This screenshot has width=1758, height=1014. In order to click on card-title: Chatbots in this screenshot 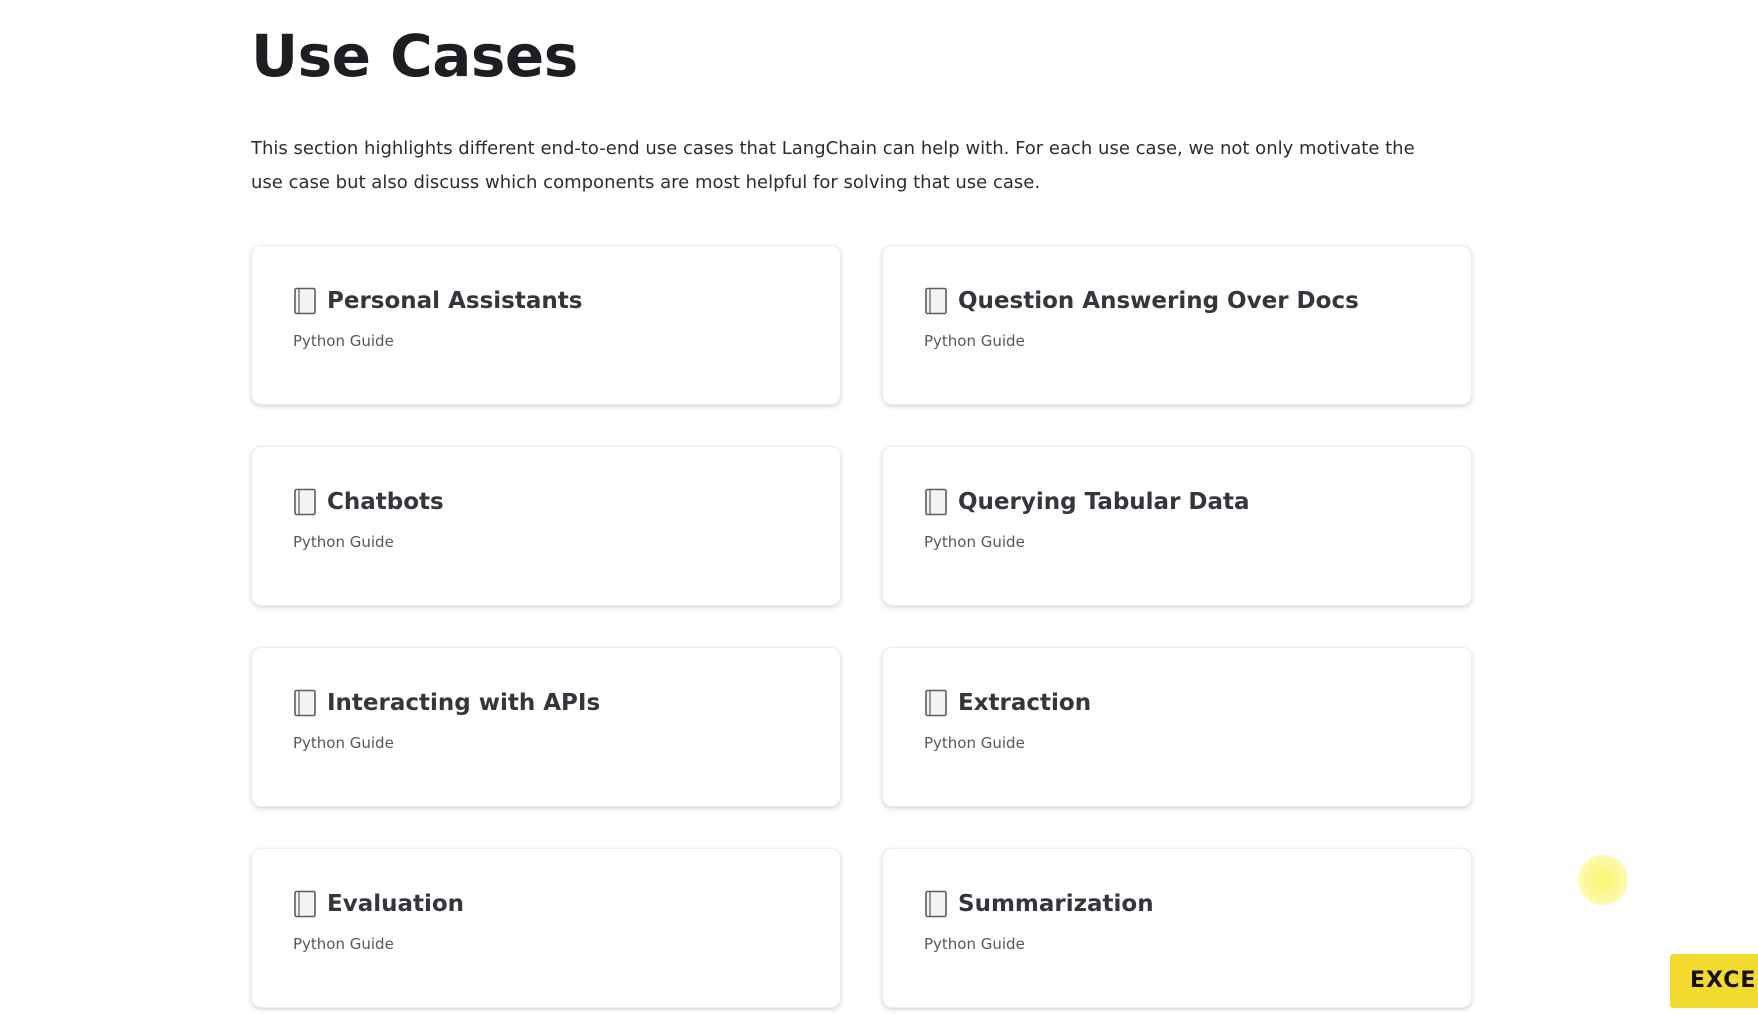, I will do `click(385, 502)`.